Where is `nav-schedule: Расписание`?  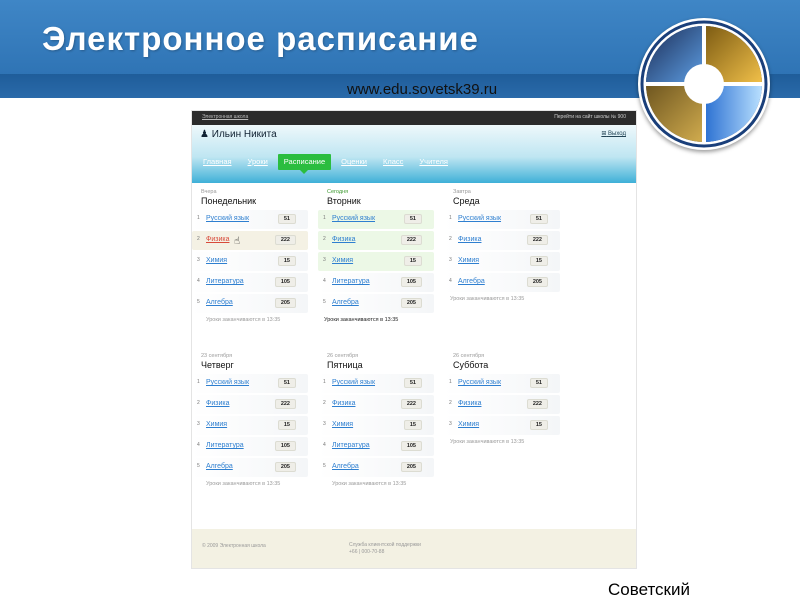
nav-schedule: Расписание is located at coordinates (304, 164).